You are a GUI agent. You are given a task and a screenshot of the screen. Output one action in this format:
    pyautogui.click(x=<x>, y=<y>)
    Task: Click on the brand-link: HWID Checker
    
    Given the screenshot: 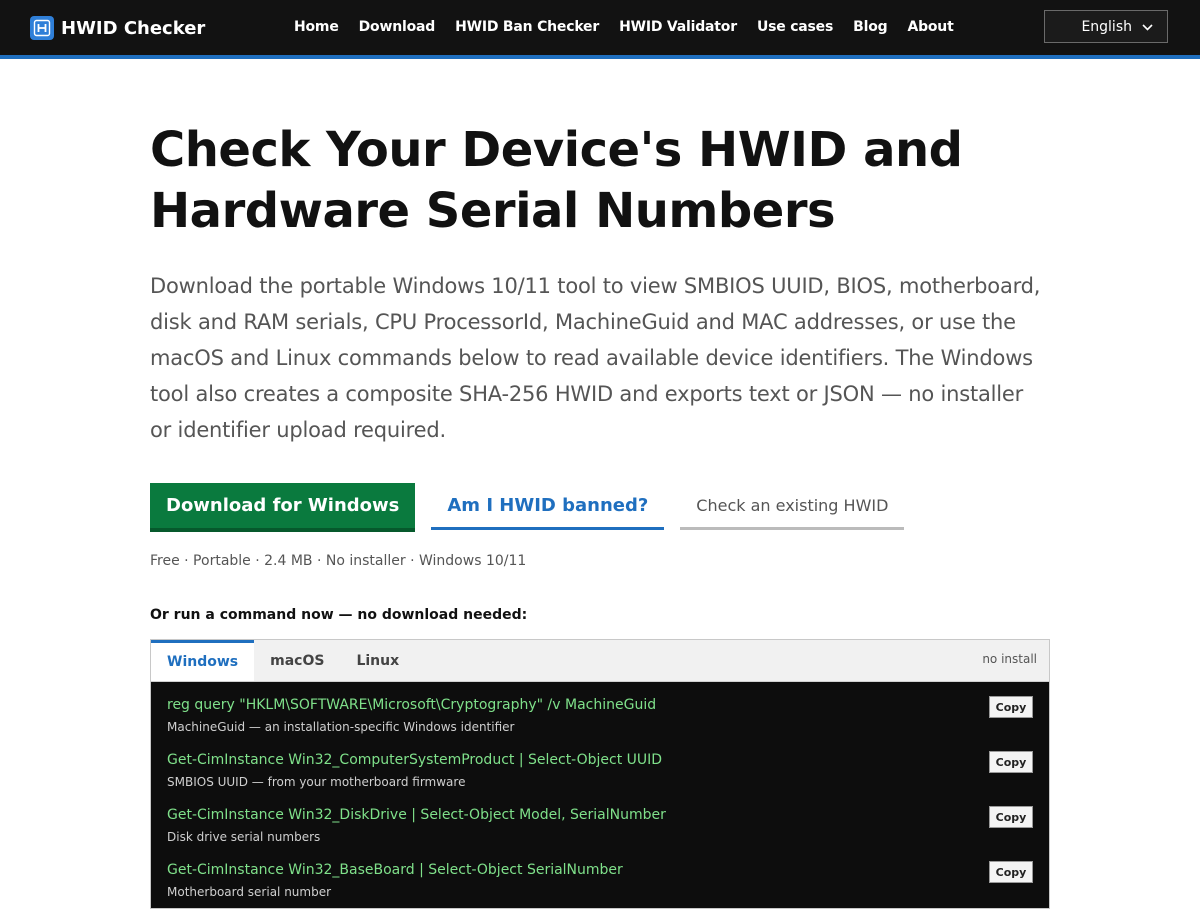 What is the action you would take?
    pyautogui.click(x=117, y=28)
    